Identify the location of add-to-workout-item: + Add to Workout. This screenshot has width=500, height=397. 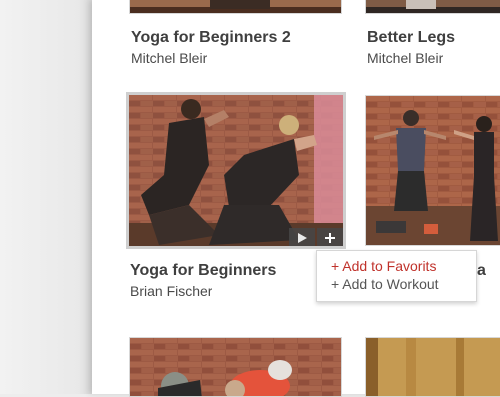
(385, 284).